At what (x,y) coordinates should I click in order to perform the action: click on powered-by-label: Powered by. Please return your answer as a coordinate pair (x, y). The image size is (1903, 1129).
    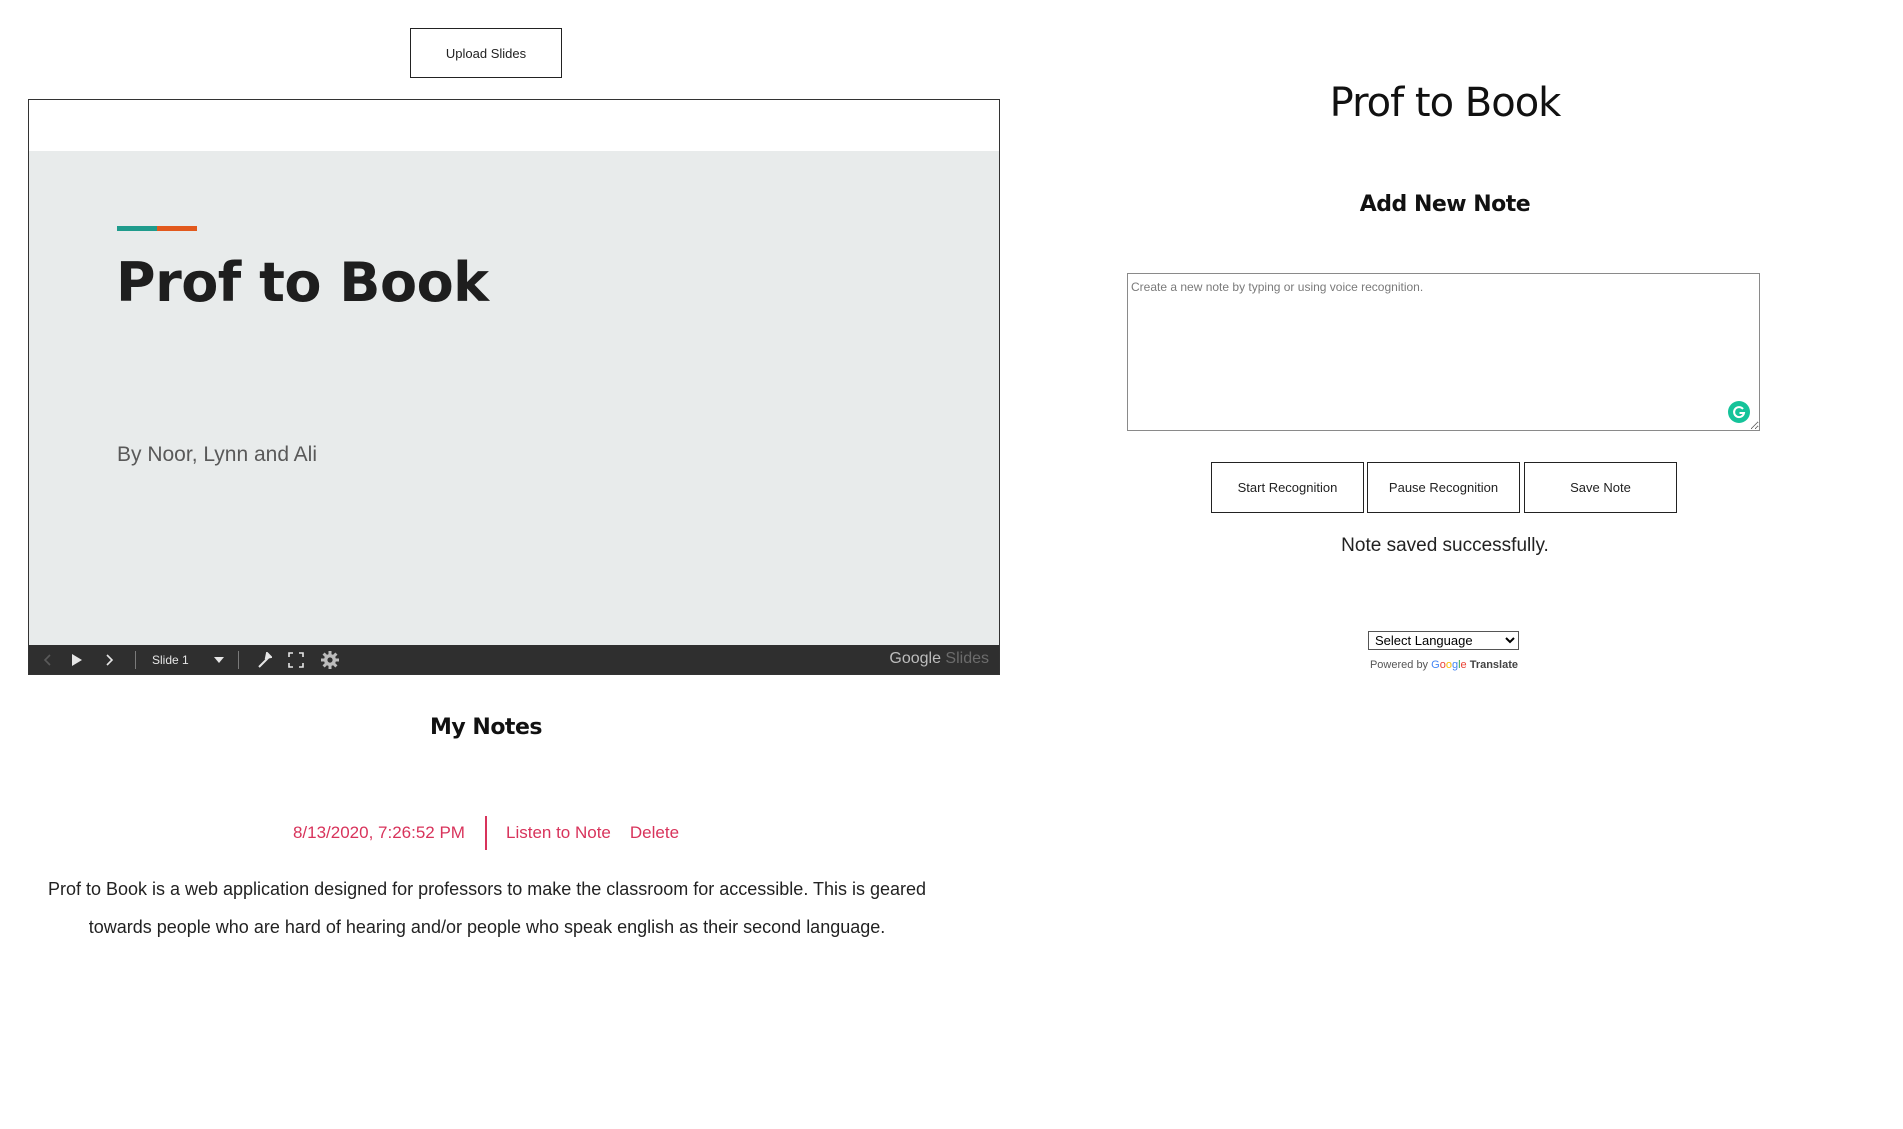
    Looking at the image, I should click on (1399, 665).